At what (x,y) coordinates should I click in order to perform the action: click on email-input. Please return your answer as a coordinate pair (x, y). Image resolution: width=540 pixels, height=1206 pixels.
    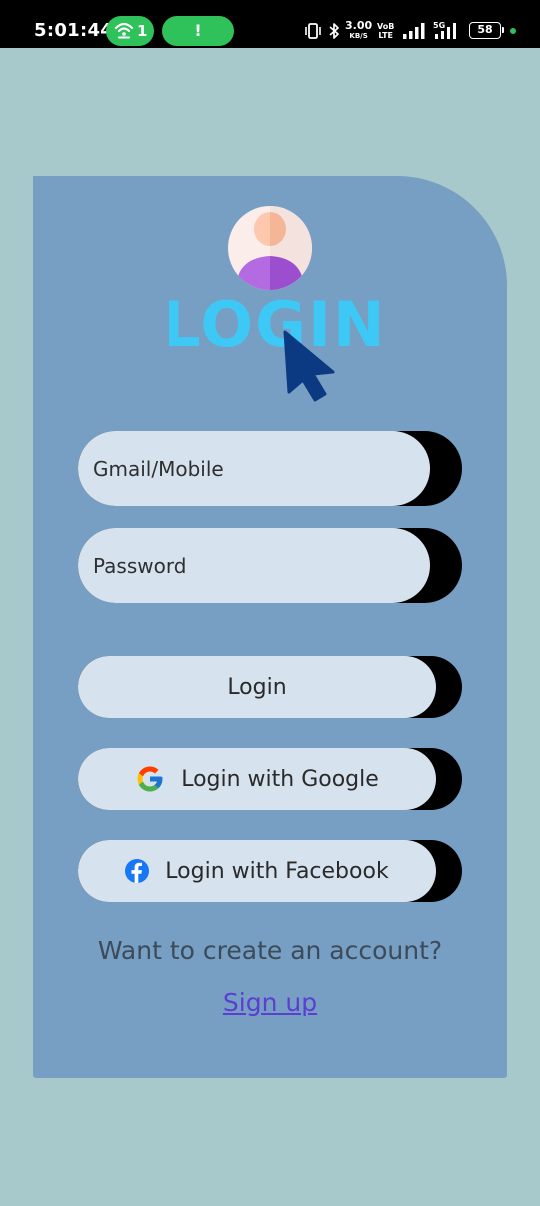
    Looking at the image, I should click on (254, 468).